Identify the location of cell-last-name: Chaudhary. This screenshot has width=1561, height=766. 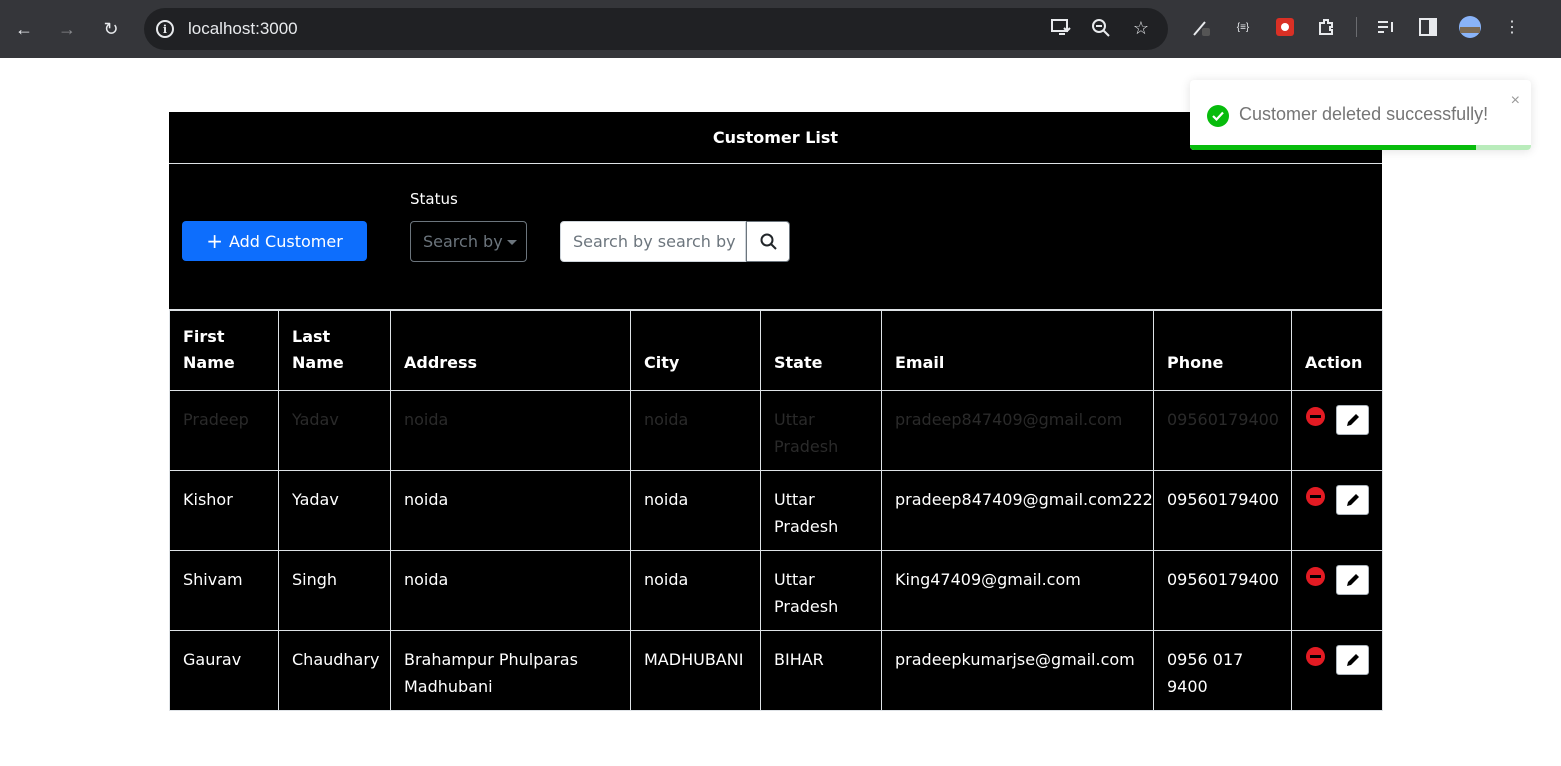
(334, 670).